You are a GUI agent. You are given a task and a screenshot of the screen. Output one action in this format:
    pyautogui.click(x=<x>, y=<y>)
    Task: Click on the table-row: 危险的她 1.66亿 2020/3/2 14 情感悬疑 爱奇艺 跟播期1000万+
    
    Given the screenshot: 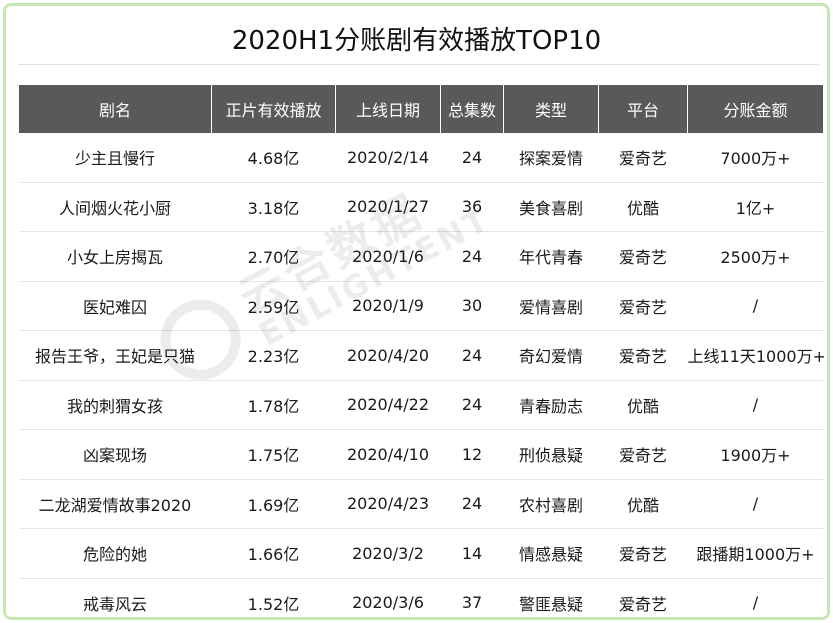 What is the action you would take?
    pyautogui.click(x=421, y=553)
    